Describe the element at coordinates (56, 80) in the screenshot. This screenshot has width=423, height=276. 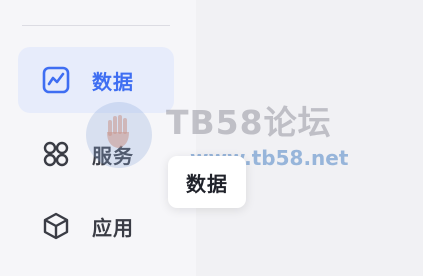
I see `line-chart-icon` at that location.